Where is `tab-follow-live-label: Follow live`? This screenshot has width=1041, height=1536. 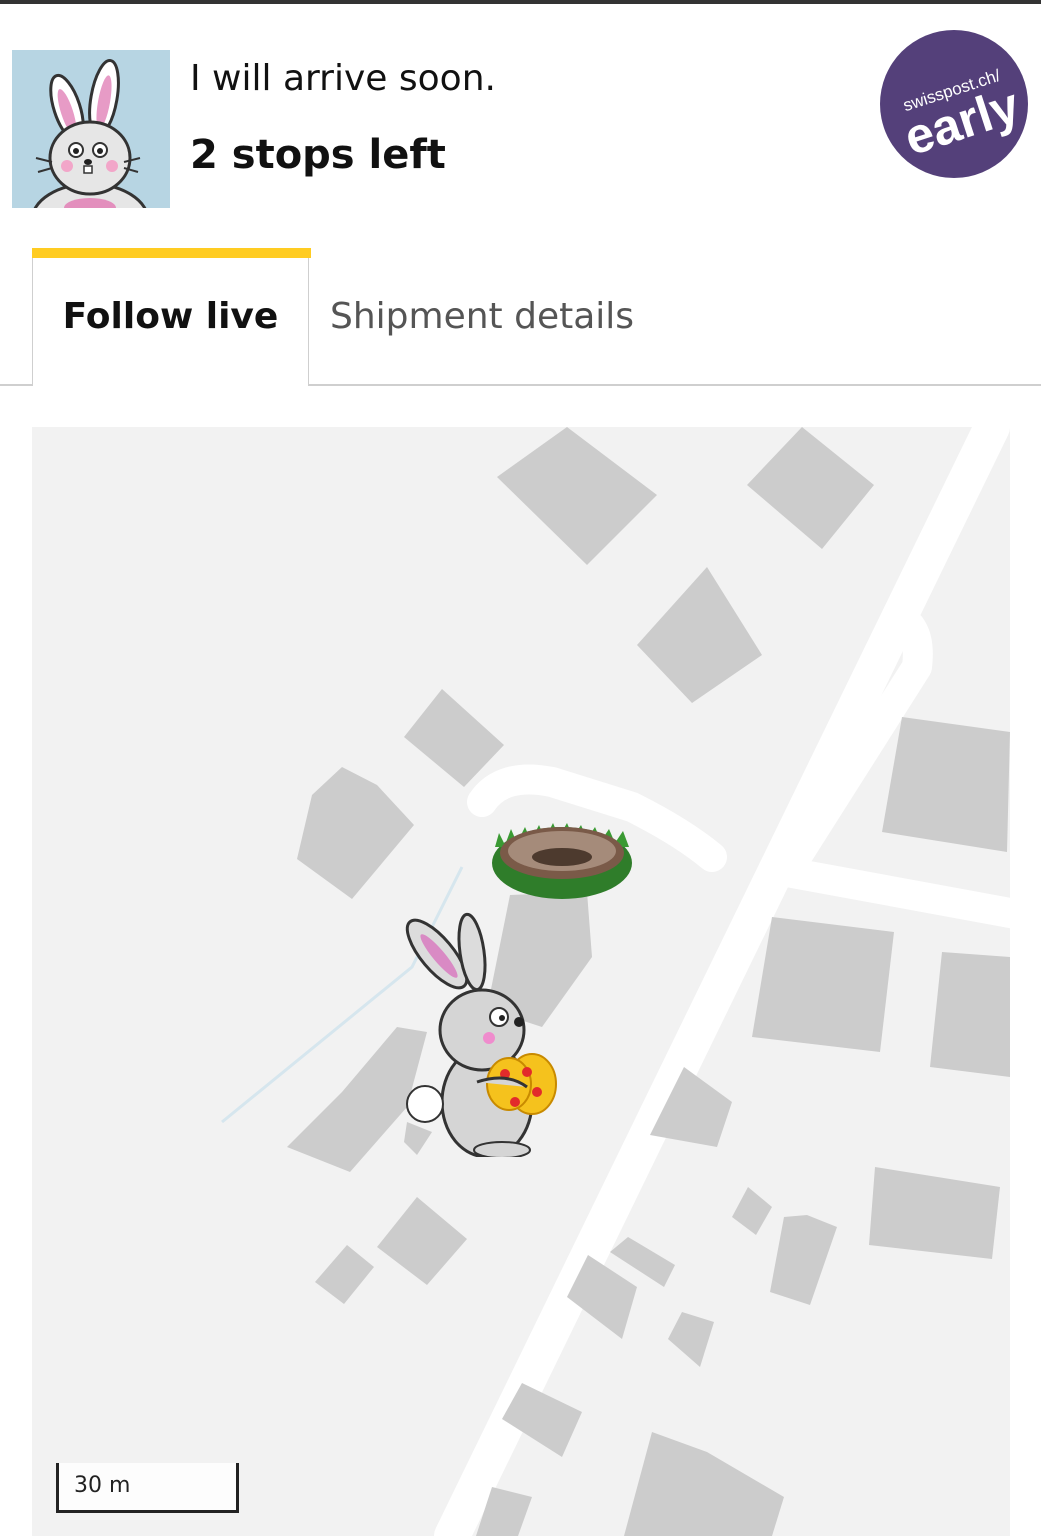 tab-follow-live-label: Follow live is located at coordinates (170, 316).